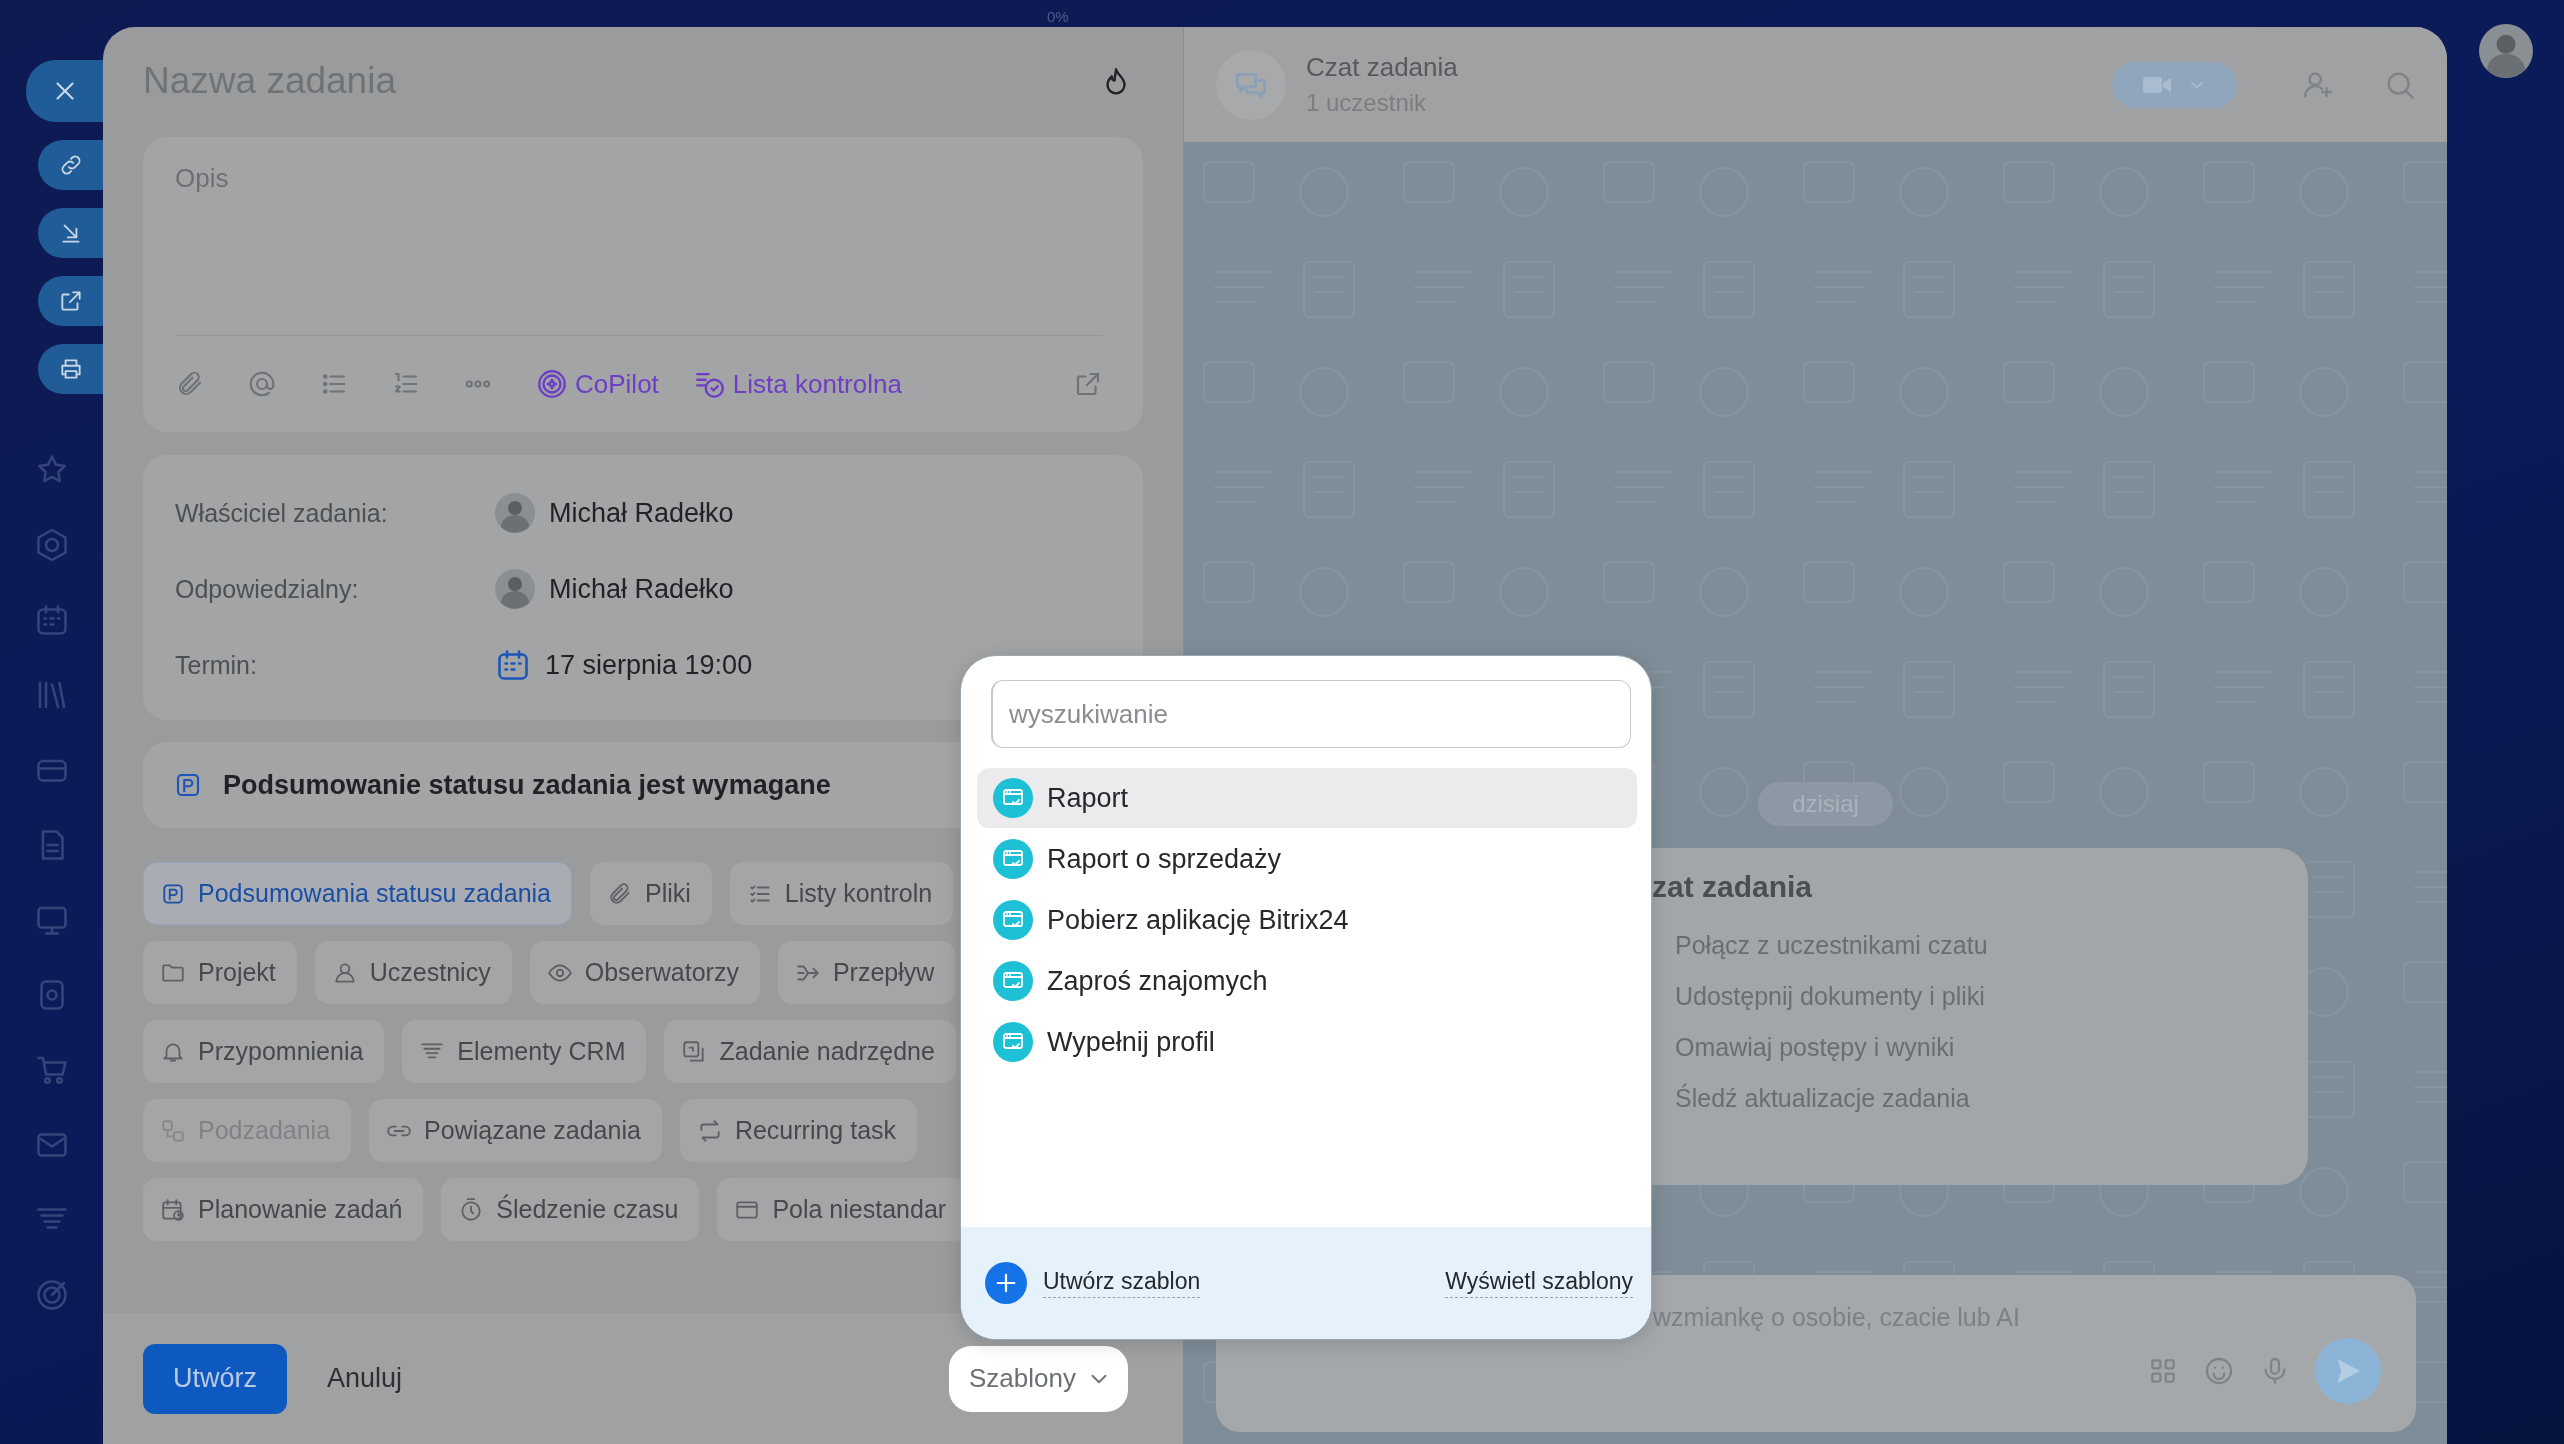  What do you see at coordinates (866, 972) in the screenshot?
I see `option-chip: Przepływ` at bounding box center [866, 972].